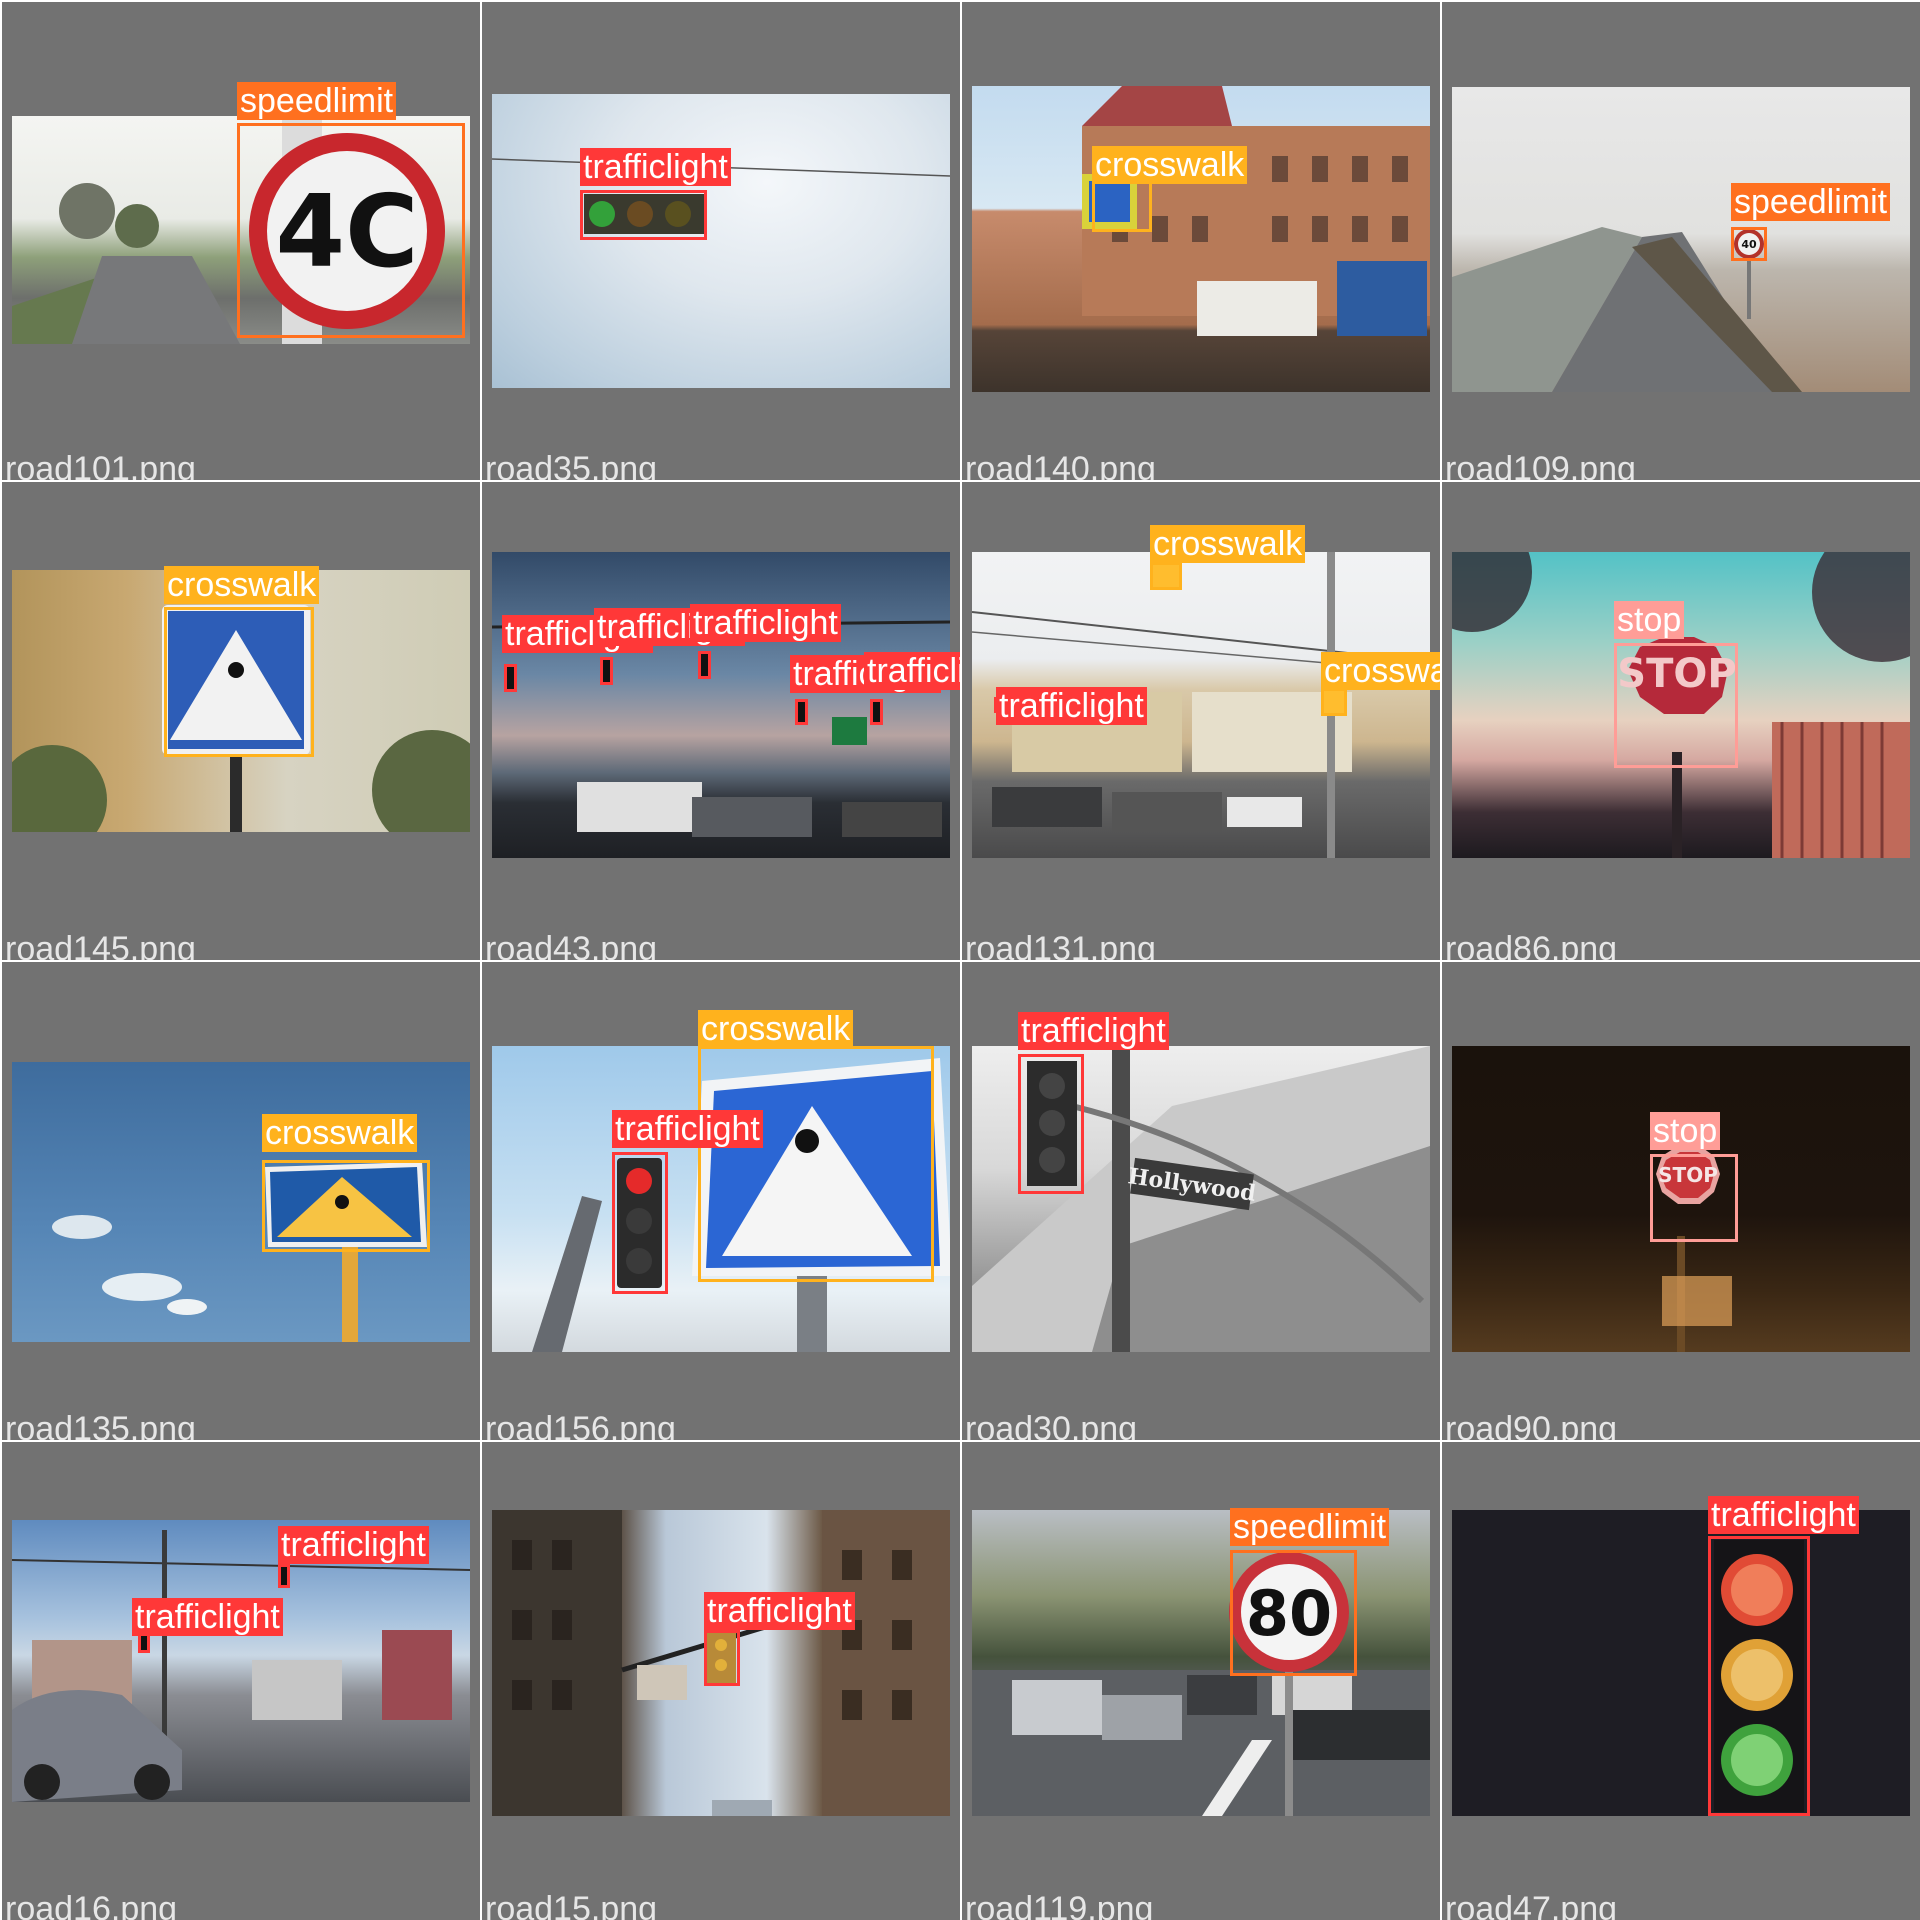  I want to click on photo: 40 speedlimit, so click(1681, 239).